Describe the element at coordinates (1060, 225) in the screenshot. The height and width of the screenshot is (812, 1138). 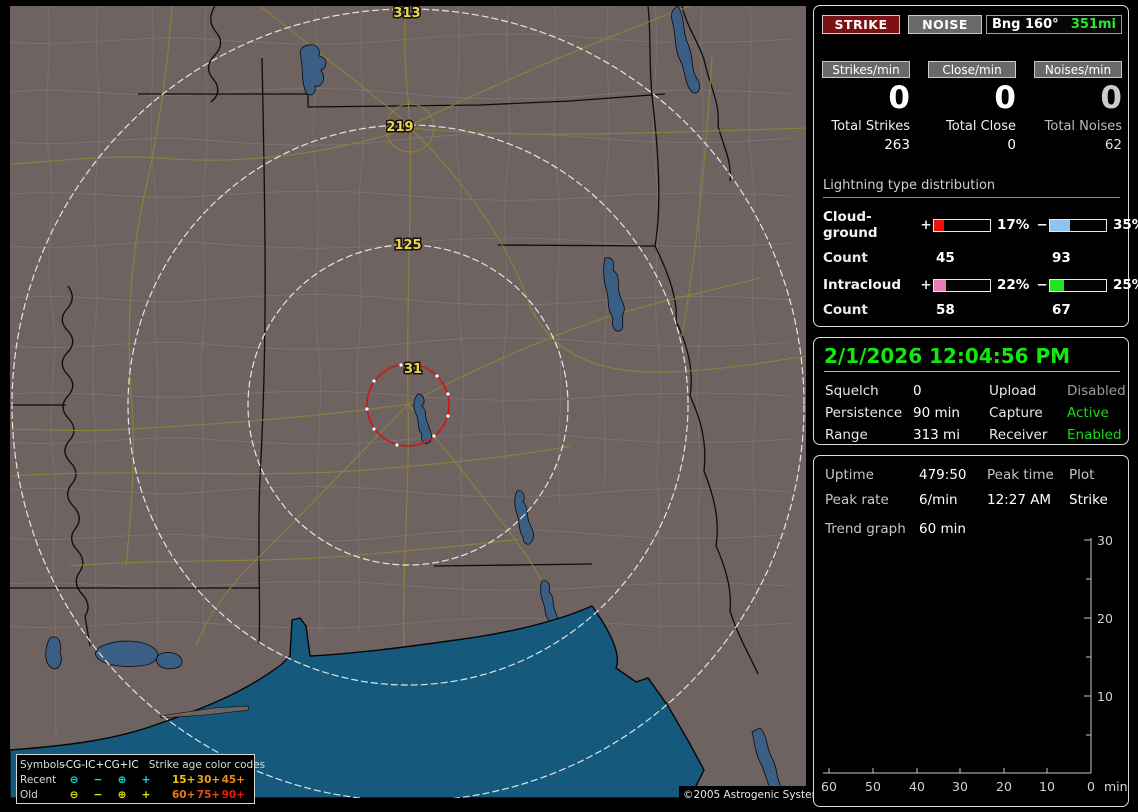
I see `cg-minus-bar-fill` at that location.